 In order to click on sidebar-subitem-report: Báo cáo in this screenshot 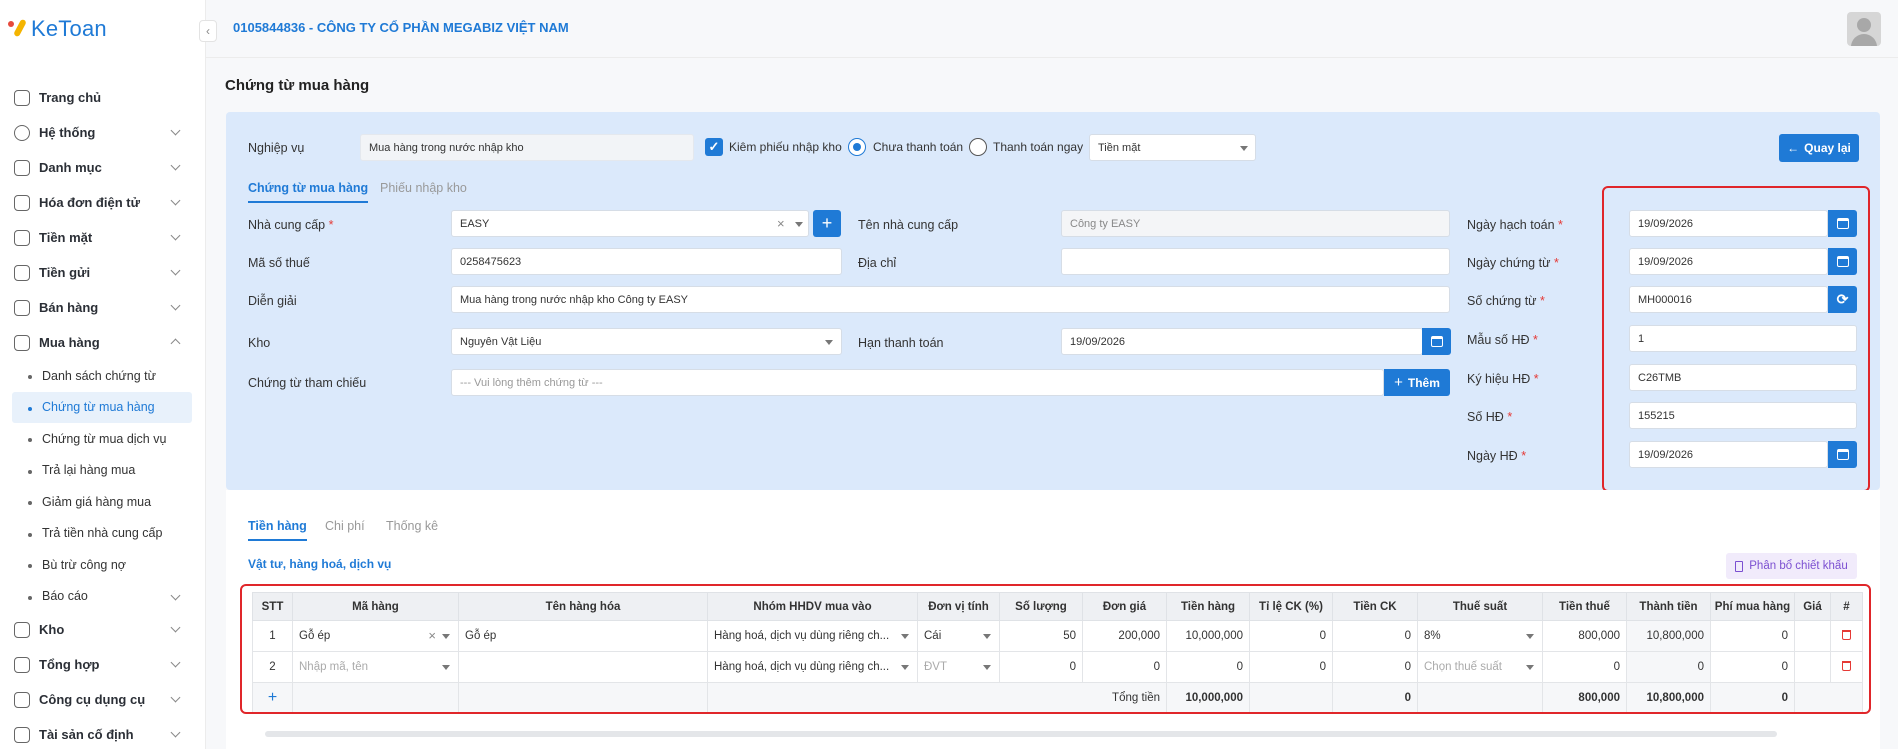, I will do `click(103, 597)`.